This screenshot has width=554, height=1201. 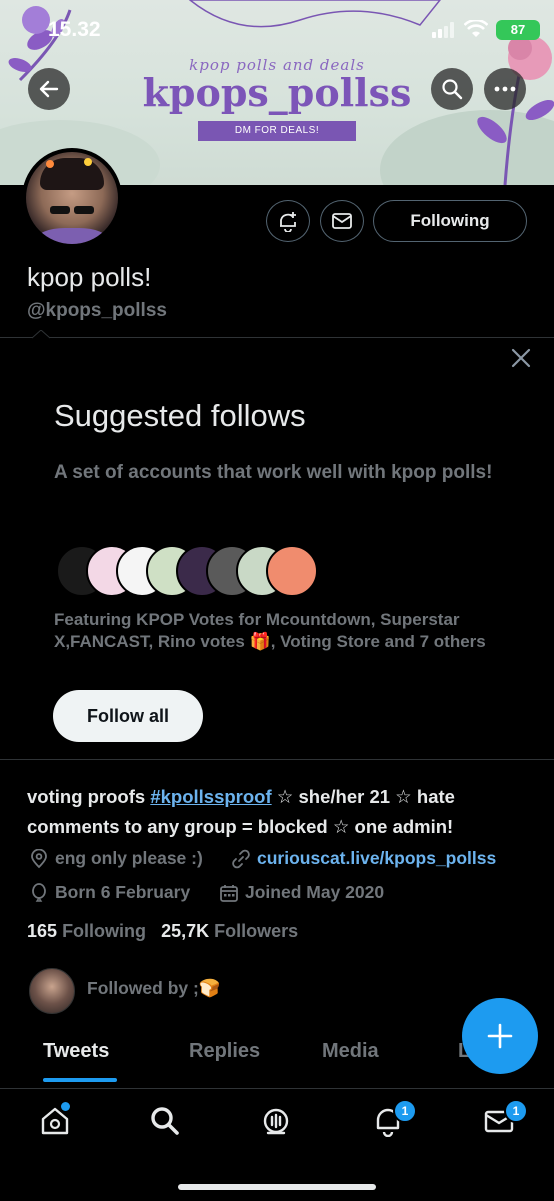 I want to click on arrow-left-icon, so click(x=49, y=89).